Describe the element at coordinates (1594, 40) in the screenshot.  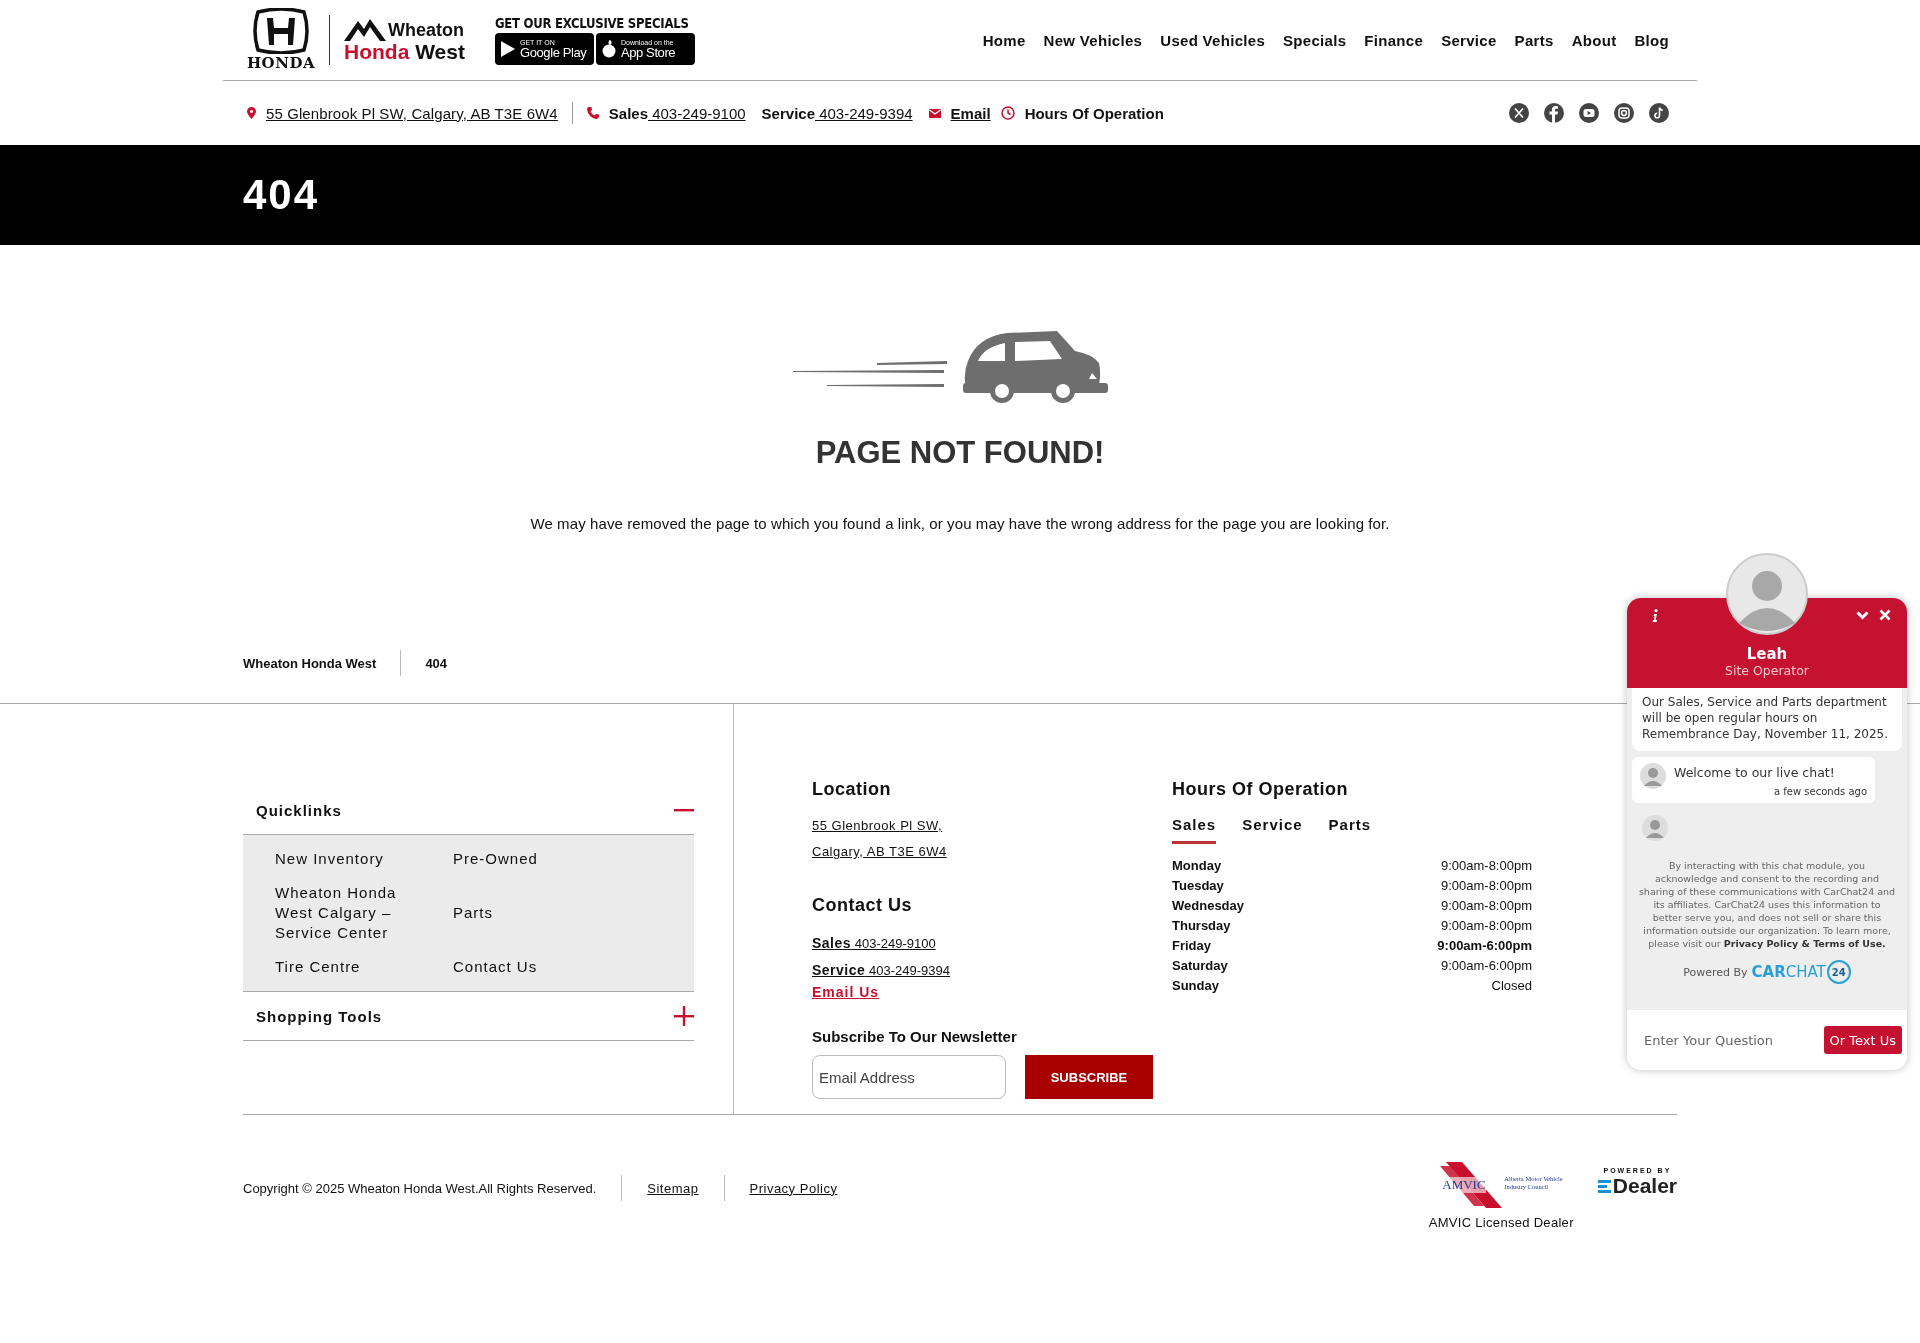
I see `nav-link: About` at that location.